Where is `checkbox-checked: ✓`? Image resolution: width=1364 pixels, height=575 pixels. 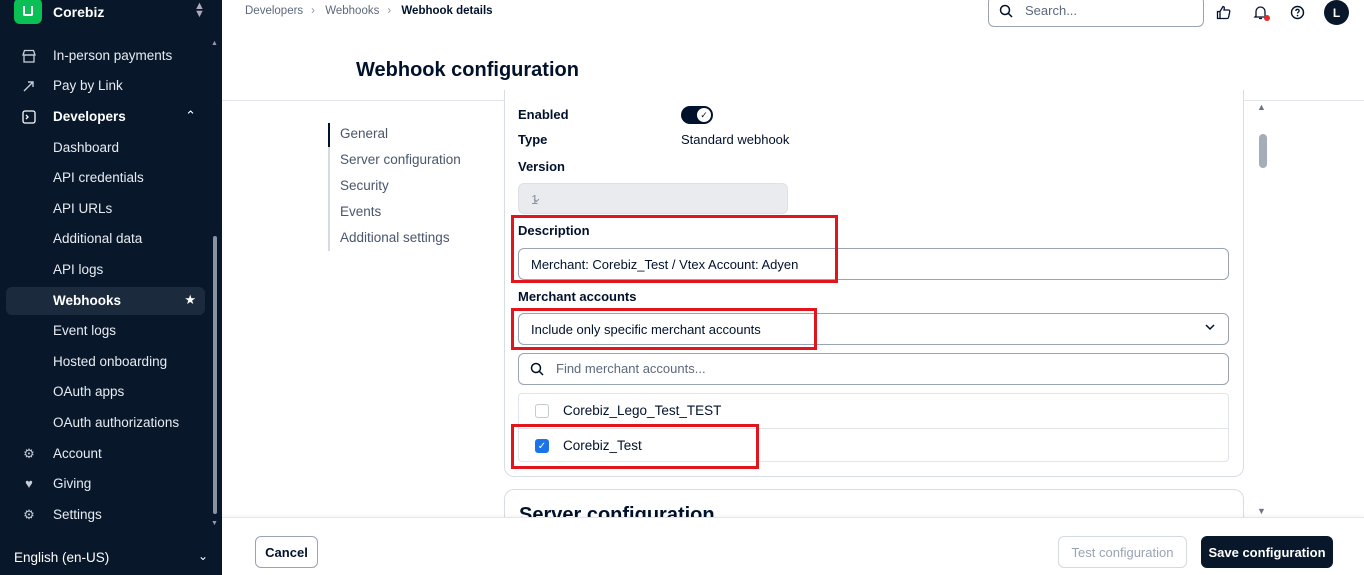
checkbox-checked: ✓ is located at coordinates (542, 446).